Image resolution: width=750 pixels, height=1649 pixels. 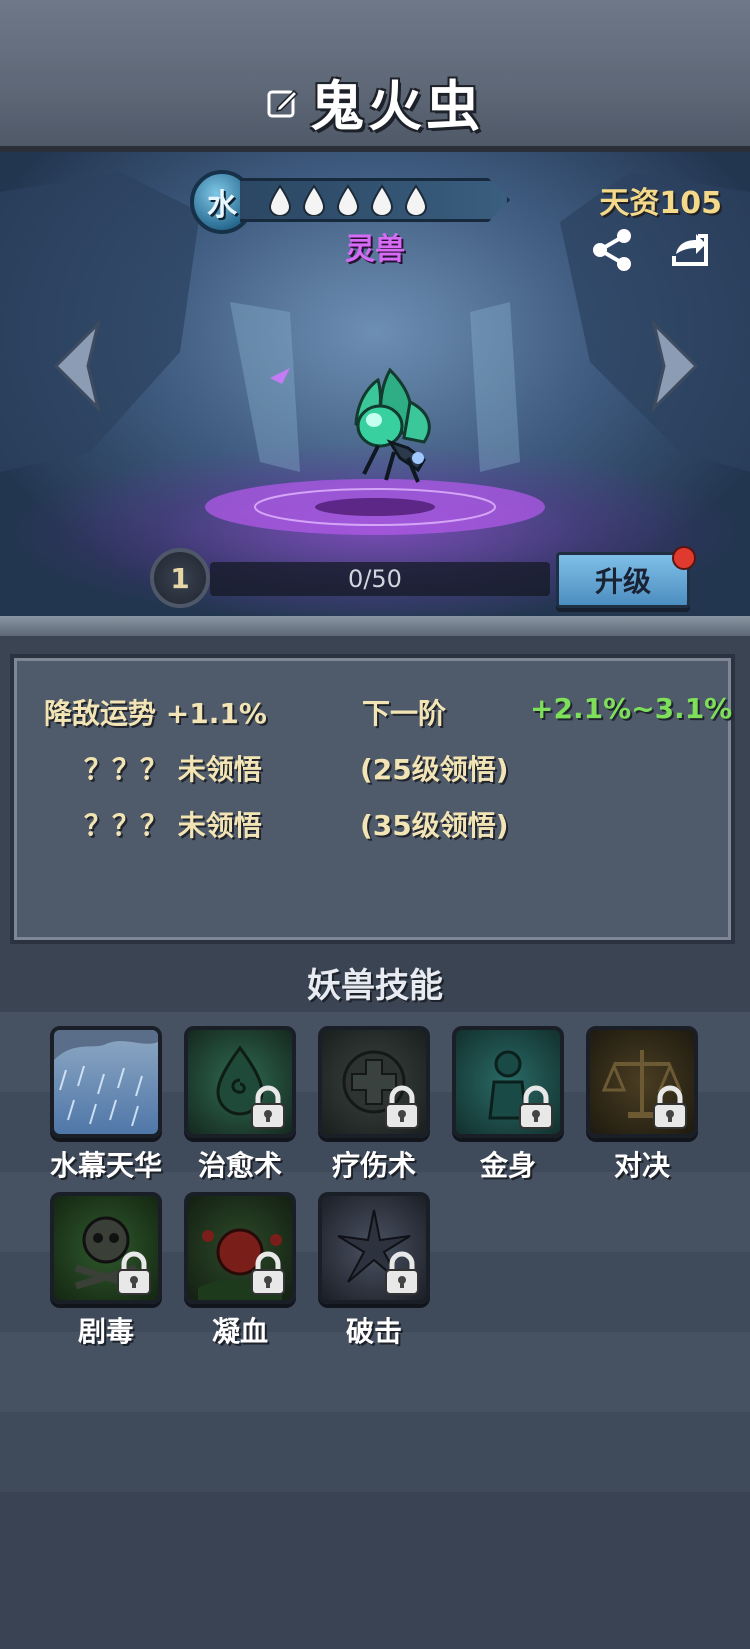 I want to click on previous-arrow-icon, so click(x=76, y=366).